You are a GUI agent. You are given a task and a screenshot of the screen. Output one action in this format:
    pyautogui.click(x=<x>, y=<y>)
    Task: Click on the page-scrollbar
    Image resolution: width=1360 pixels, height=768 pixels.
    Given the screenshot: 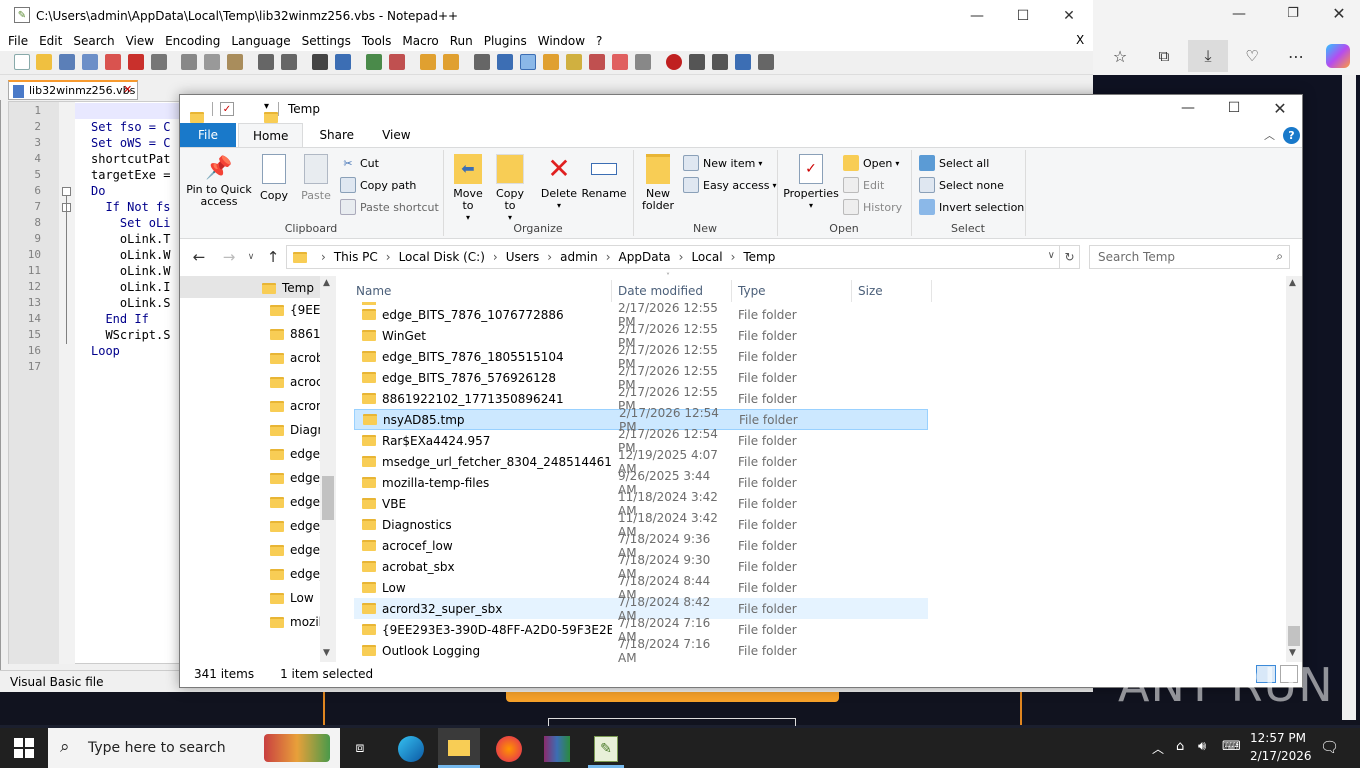 What is the action you would take?
    pyautogui.click(x=1349, y=397)
    